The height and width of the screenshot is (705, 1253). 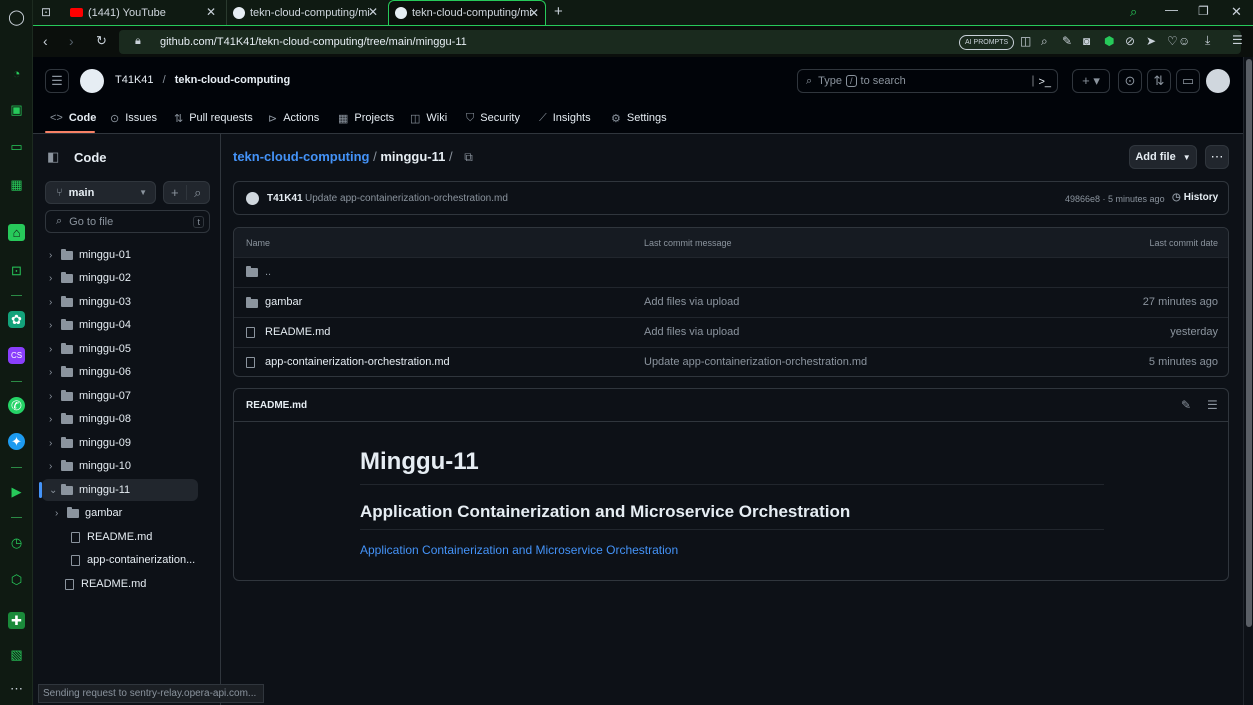 I want to click on gaming-icon: ▦, so click(x=16, y=184).